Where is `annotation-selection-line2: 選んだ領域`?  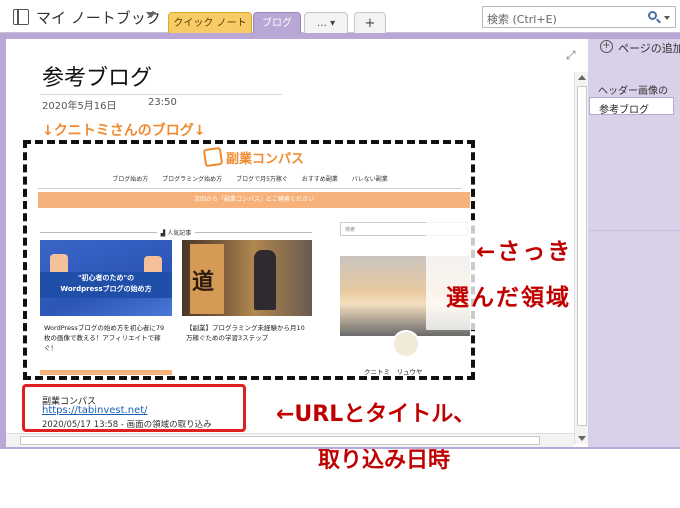 annotation-selection-line2: 選んだ領域 is located at coordinates (508, 298).